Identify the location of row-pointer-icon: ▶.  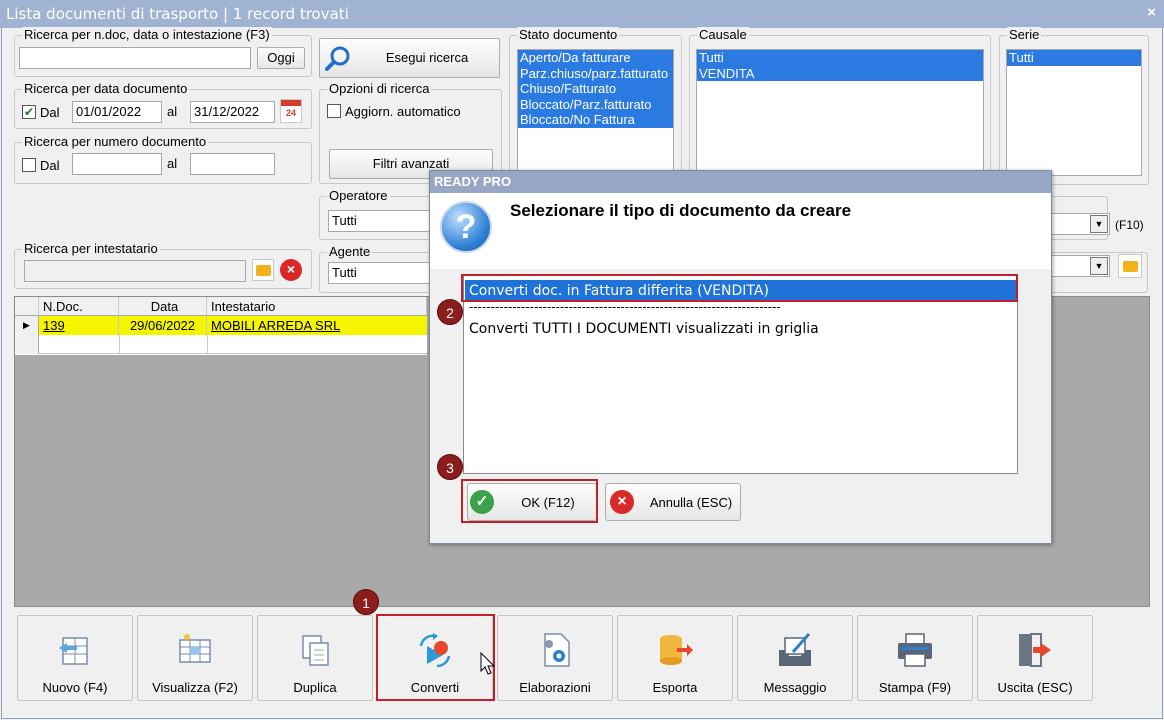
(27, 325).